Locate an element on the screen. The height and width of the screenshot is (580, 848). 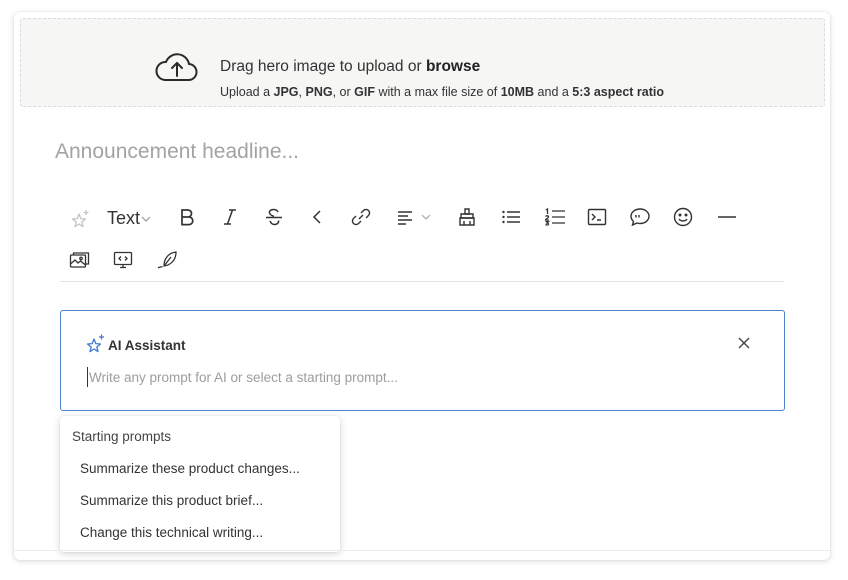
embed-icon is located at coordinates (123, 260).